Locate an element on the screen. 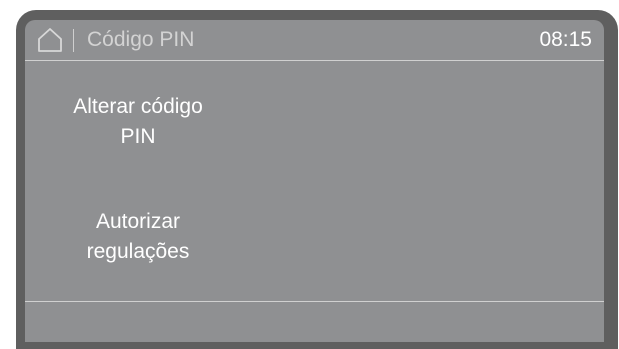  header-divider is located at coordinates (314, 60).